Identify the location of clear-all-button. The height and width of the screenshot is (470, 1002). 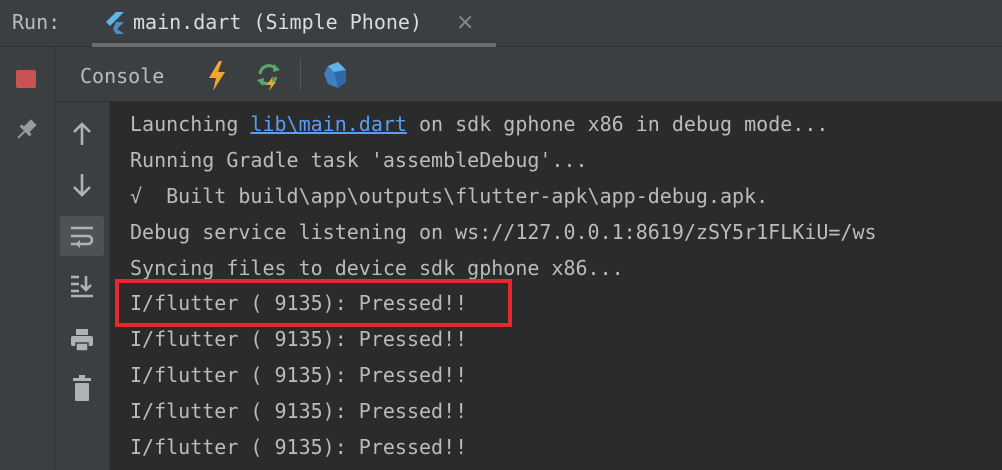
(82, 388).